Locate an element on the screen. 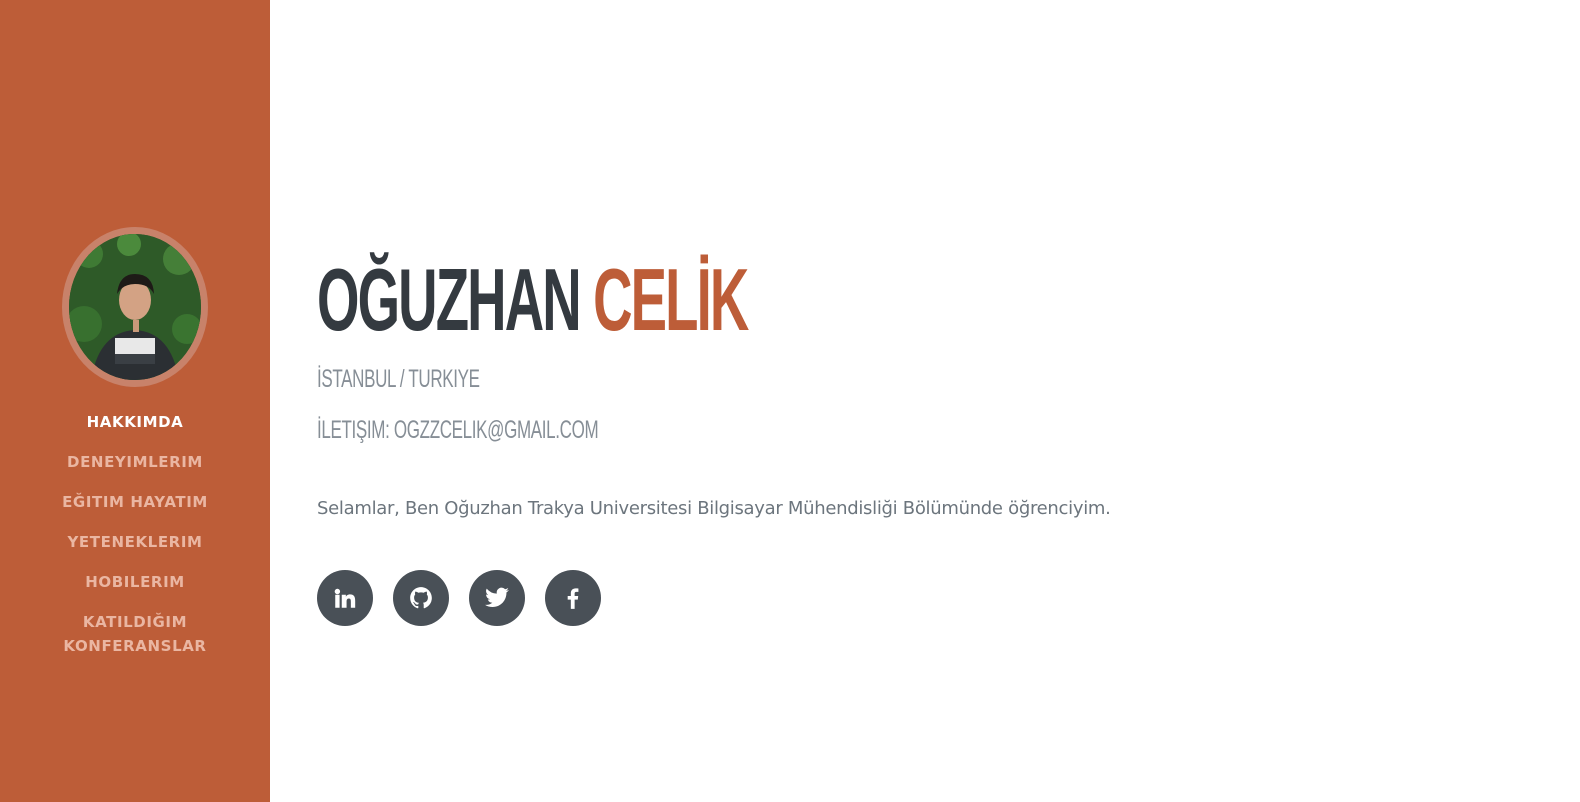 The width and height of the screenshot is (1580, 802). avatar is located at coordinates (135, 307).